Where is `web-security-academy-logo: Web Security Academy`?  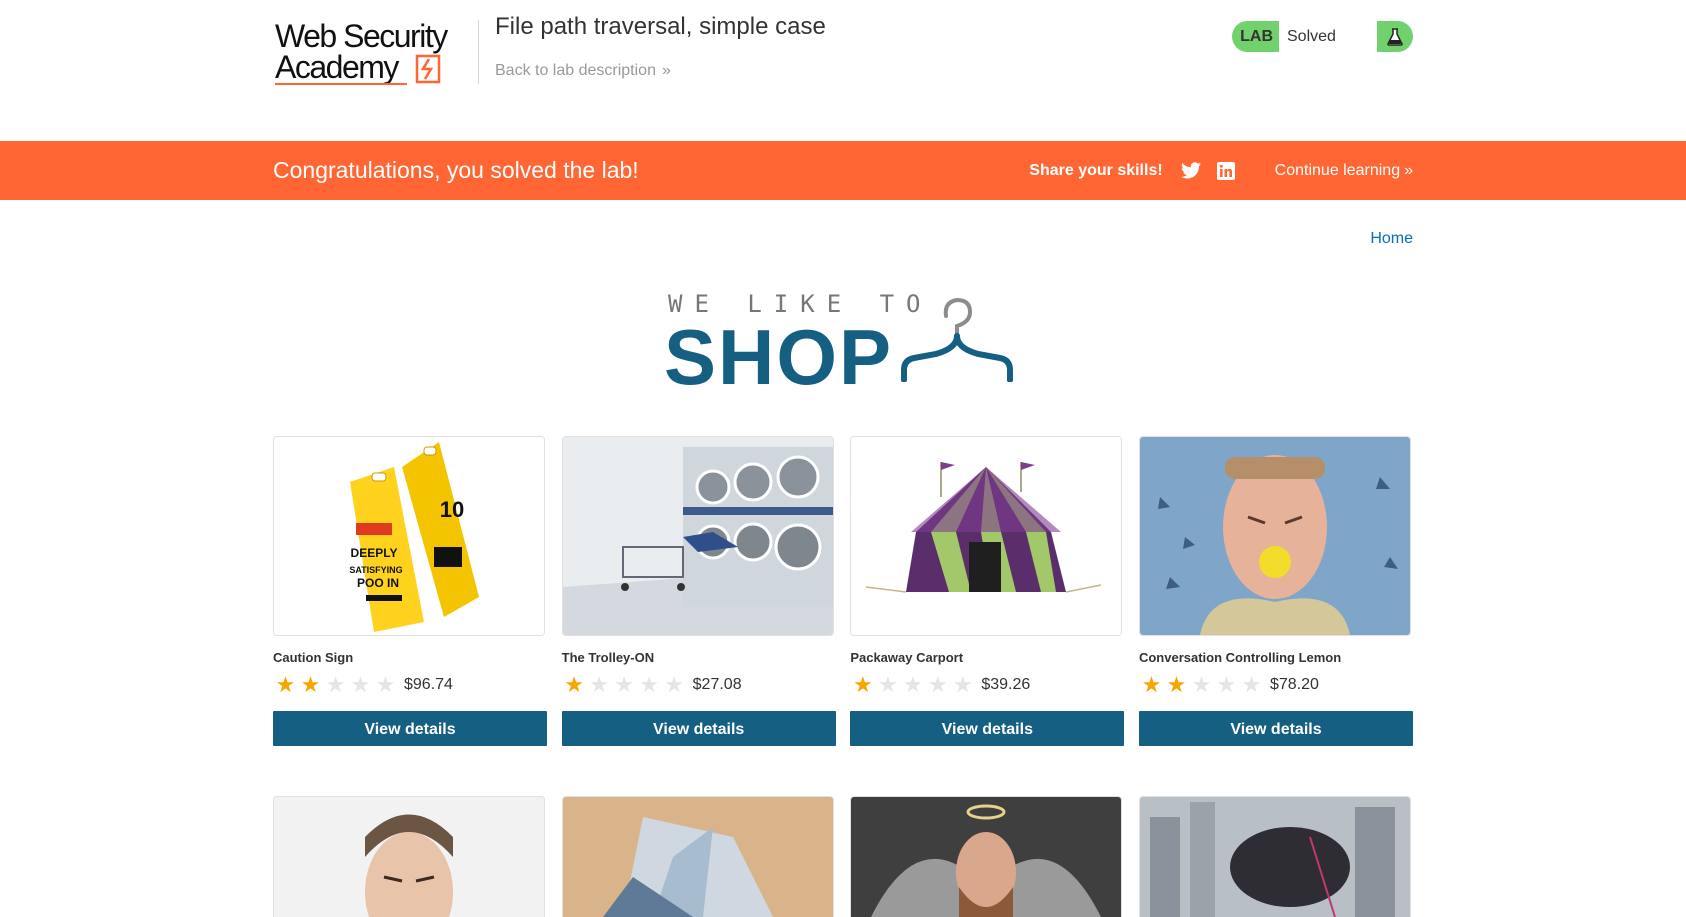
web-security-academy-logo: Web Security Academy is located at coordinates (373, 55).